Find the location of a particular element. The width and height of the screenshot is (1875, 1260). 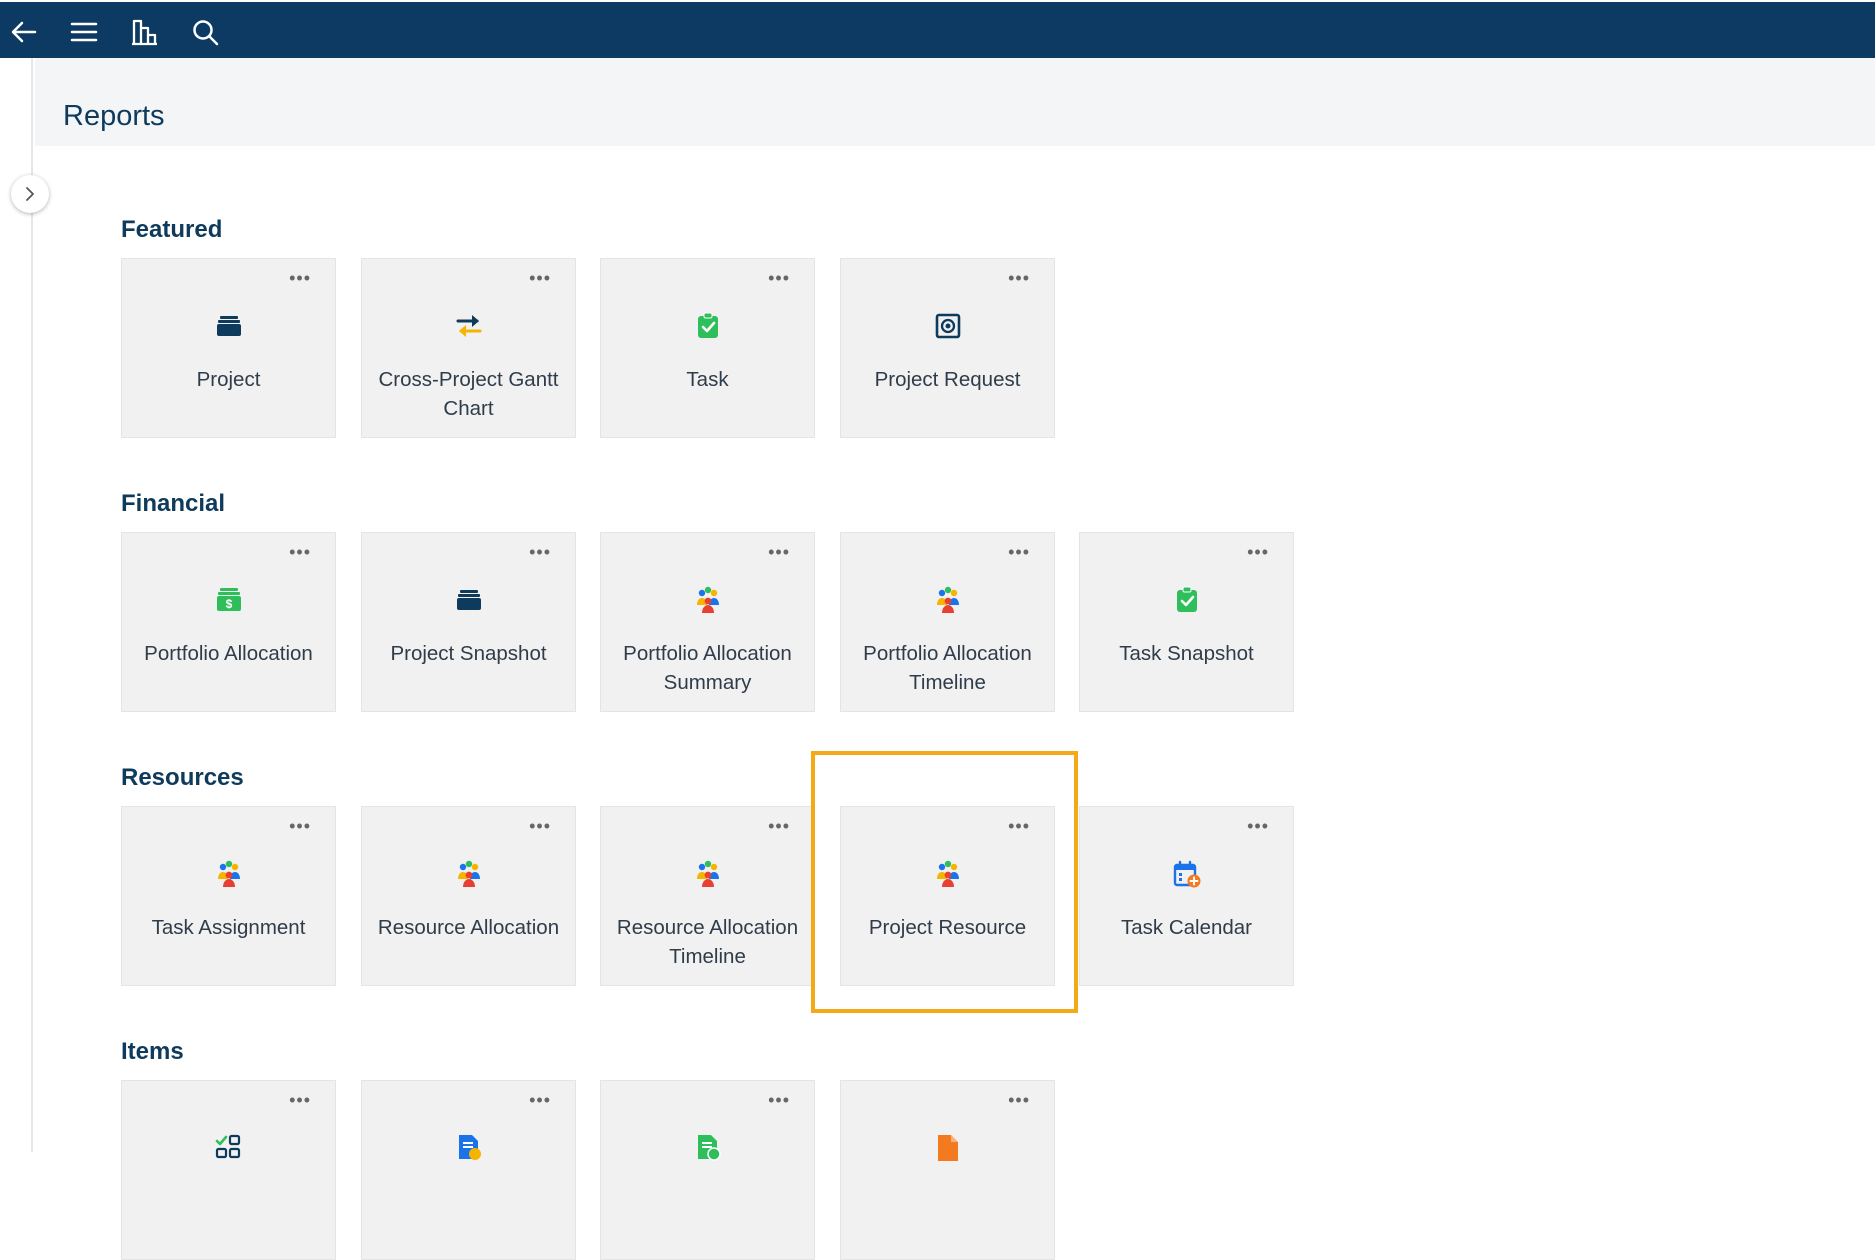

buildings-icon is located at coordinates (144, 32).